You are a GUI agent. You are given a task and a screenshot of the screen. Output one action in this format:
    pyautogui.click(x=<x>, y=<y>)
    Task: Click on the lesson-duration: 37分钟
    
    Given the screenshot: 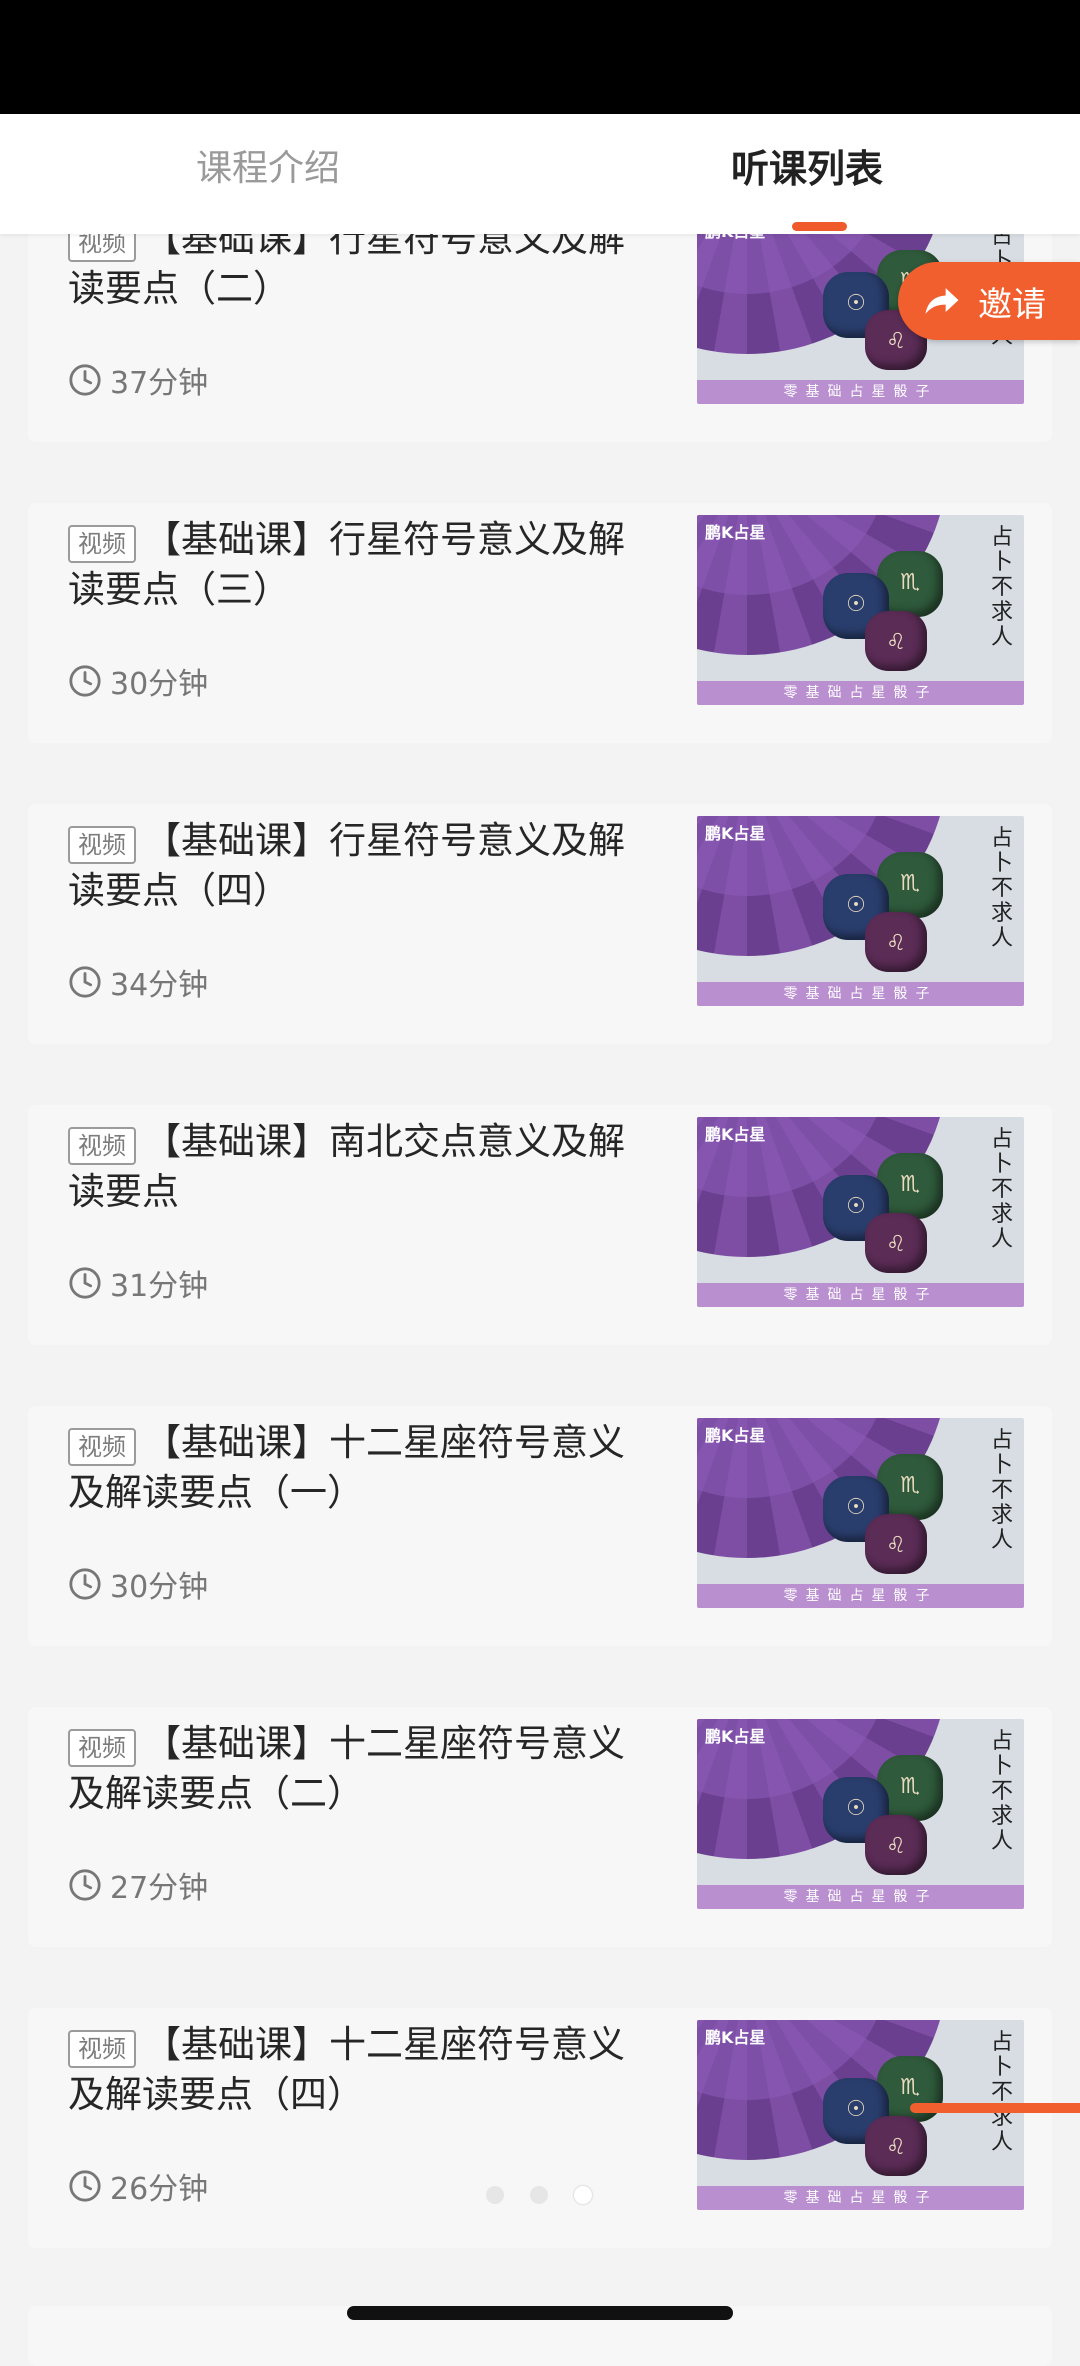 What is the action you would take?
    pyautogui.click(x=138, y=380)
    